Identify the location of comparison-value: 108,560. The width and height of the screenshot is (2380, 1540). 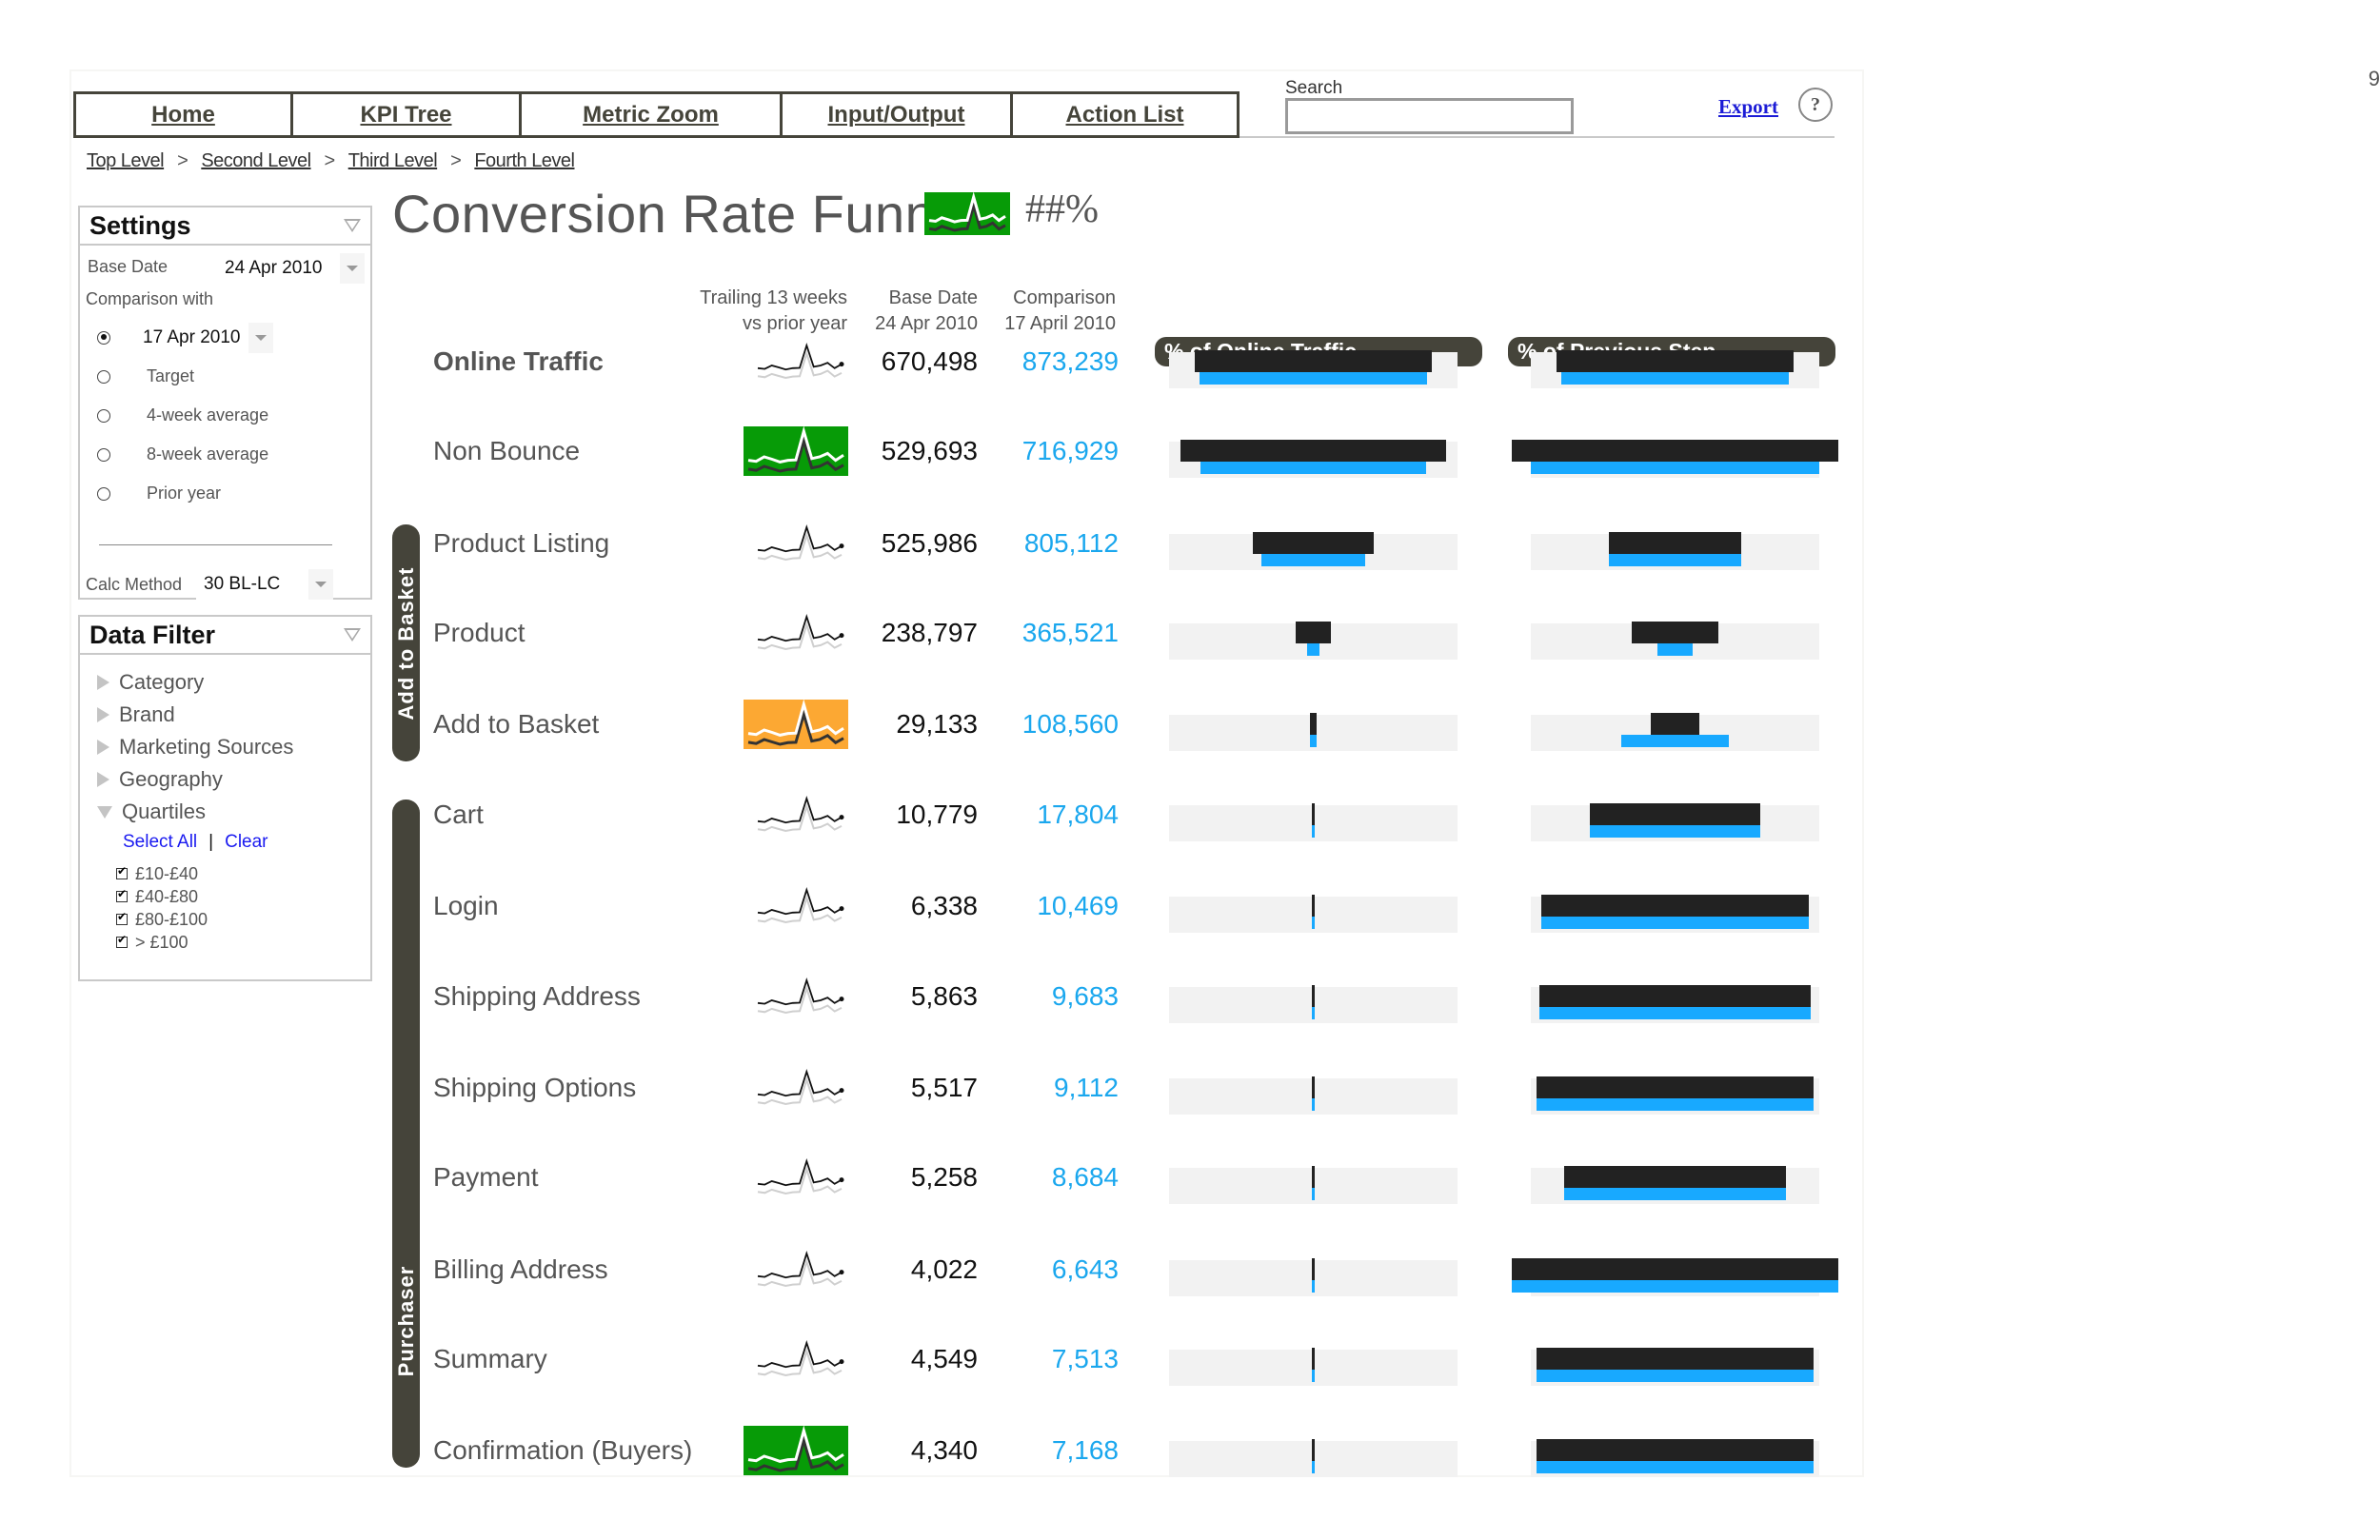
(1070, 724).